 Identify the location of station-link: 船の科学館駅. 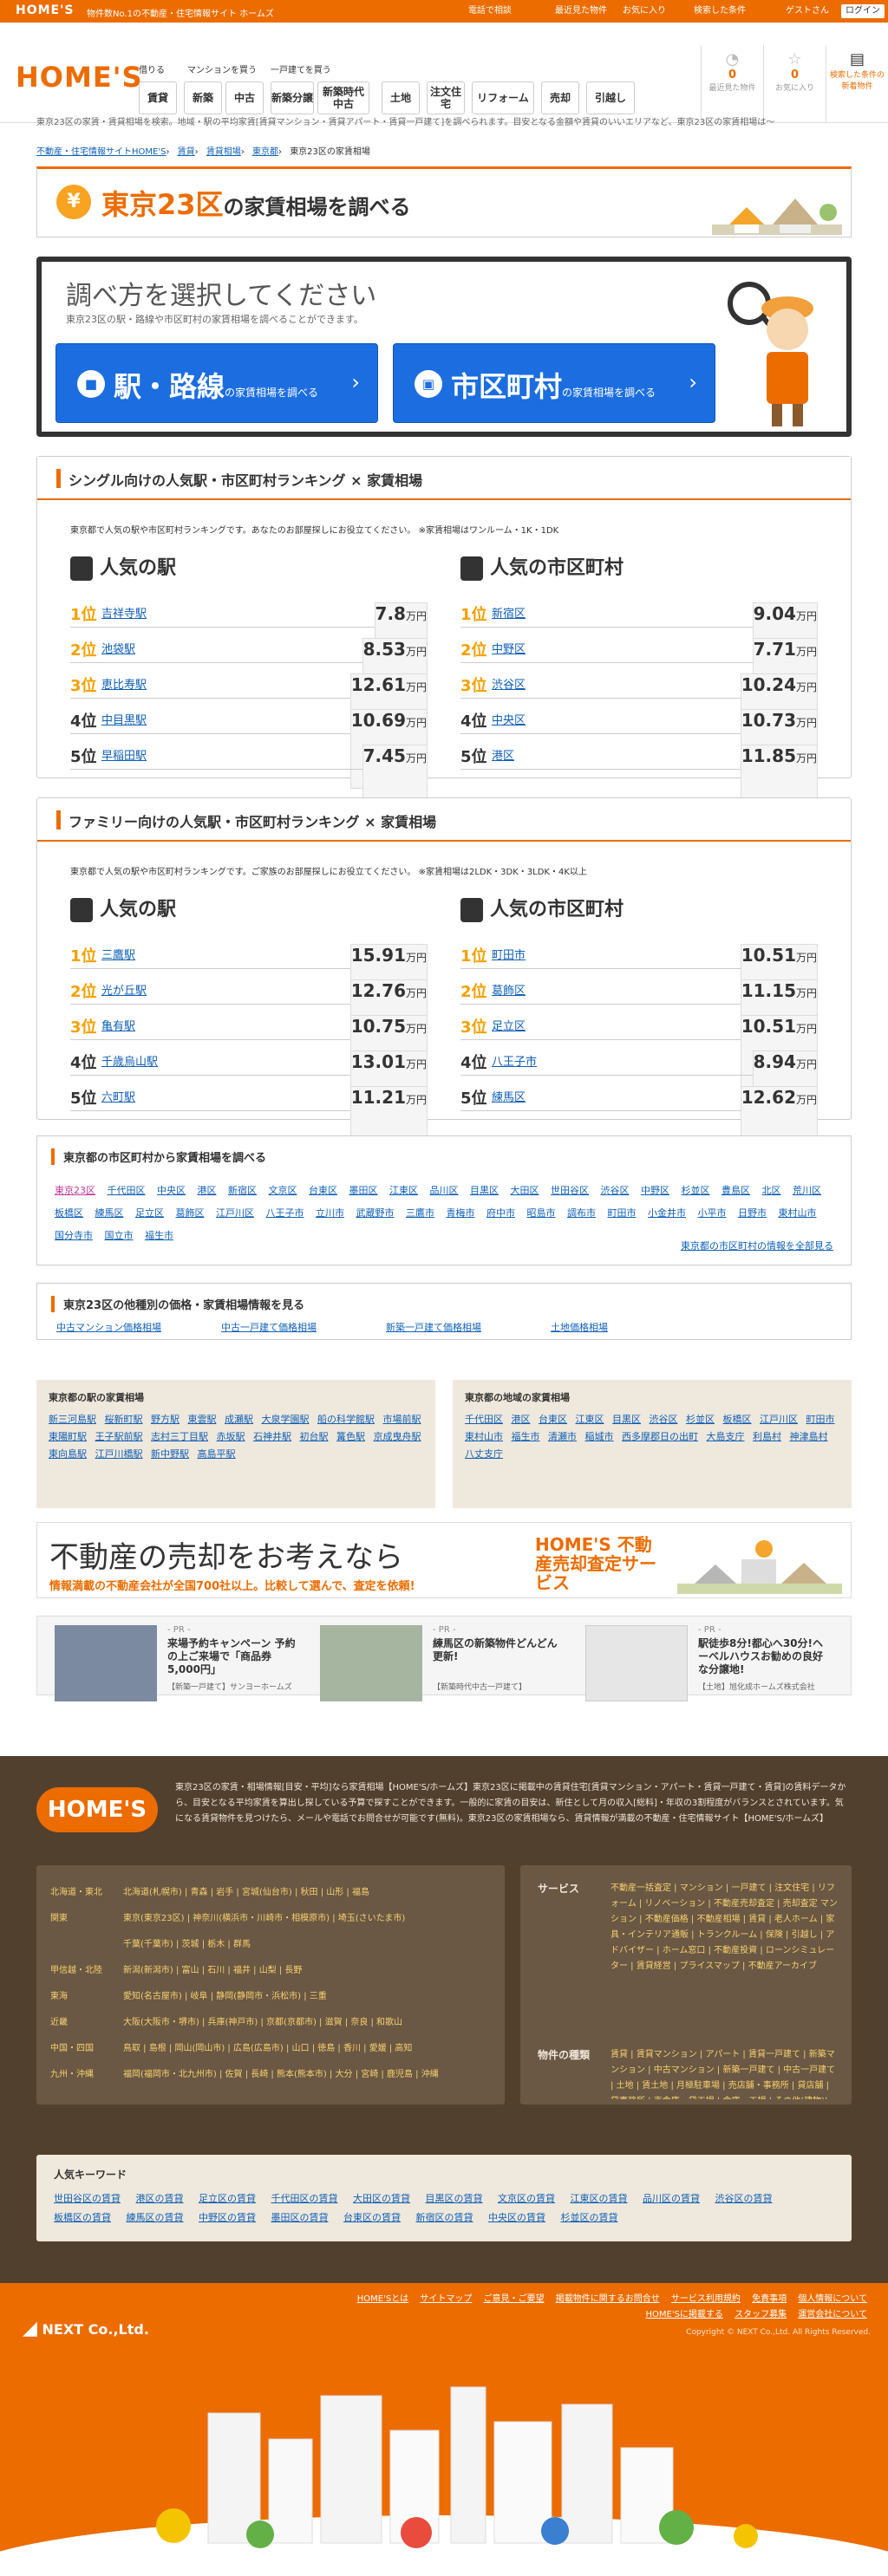
(346, 1419).